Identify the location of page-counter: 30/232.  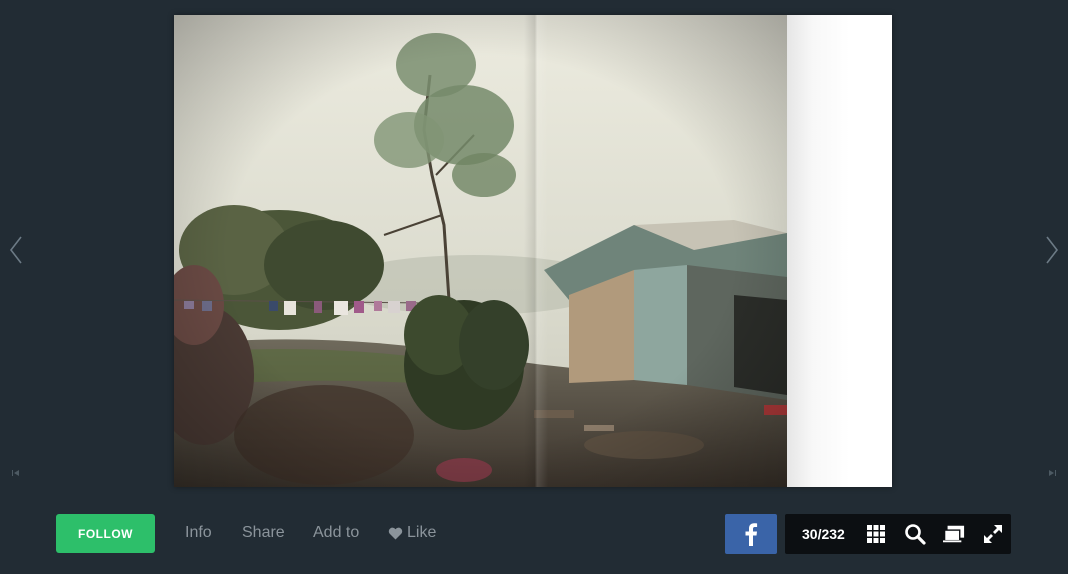
(823, 534).